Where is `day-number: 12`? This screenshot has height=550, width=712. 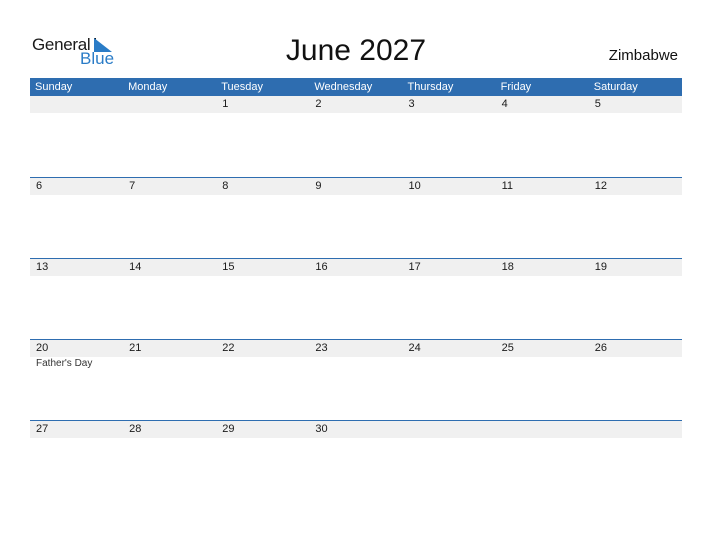
day-number: 12 is located at coordinates (600, 186).